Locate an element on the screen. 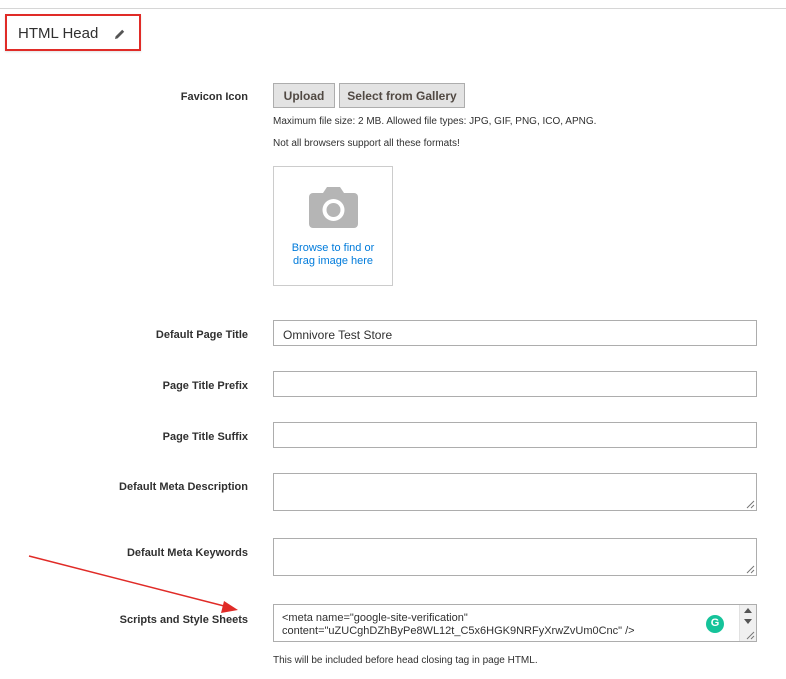  pencil-icon is located at coordinates (120, 34).